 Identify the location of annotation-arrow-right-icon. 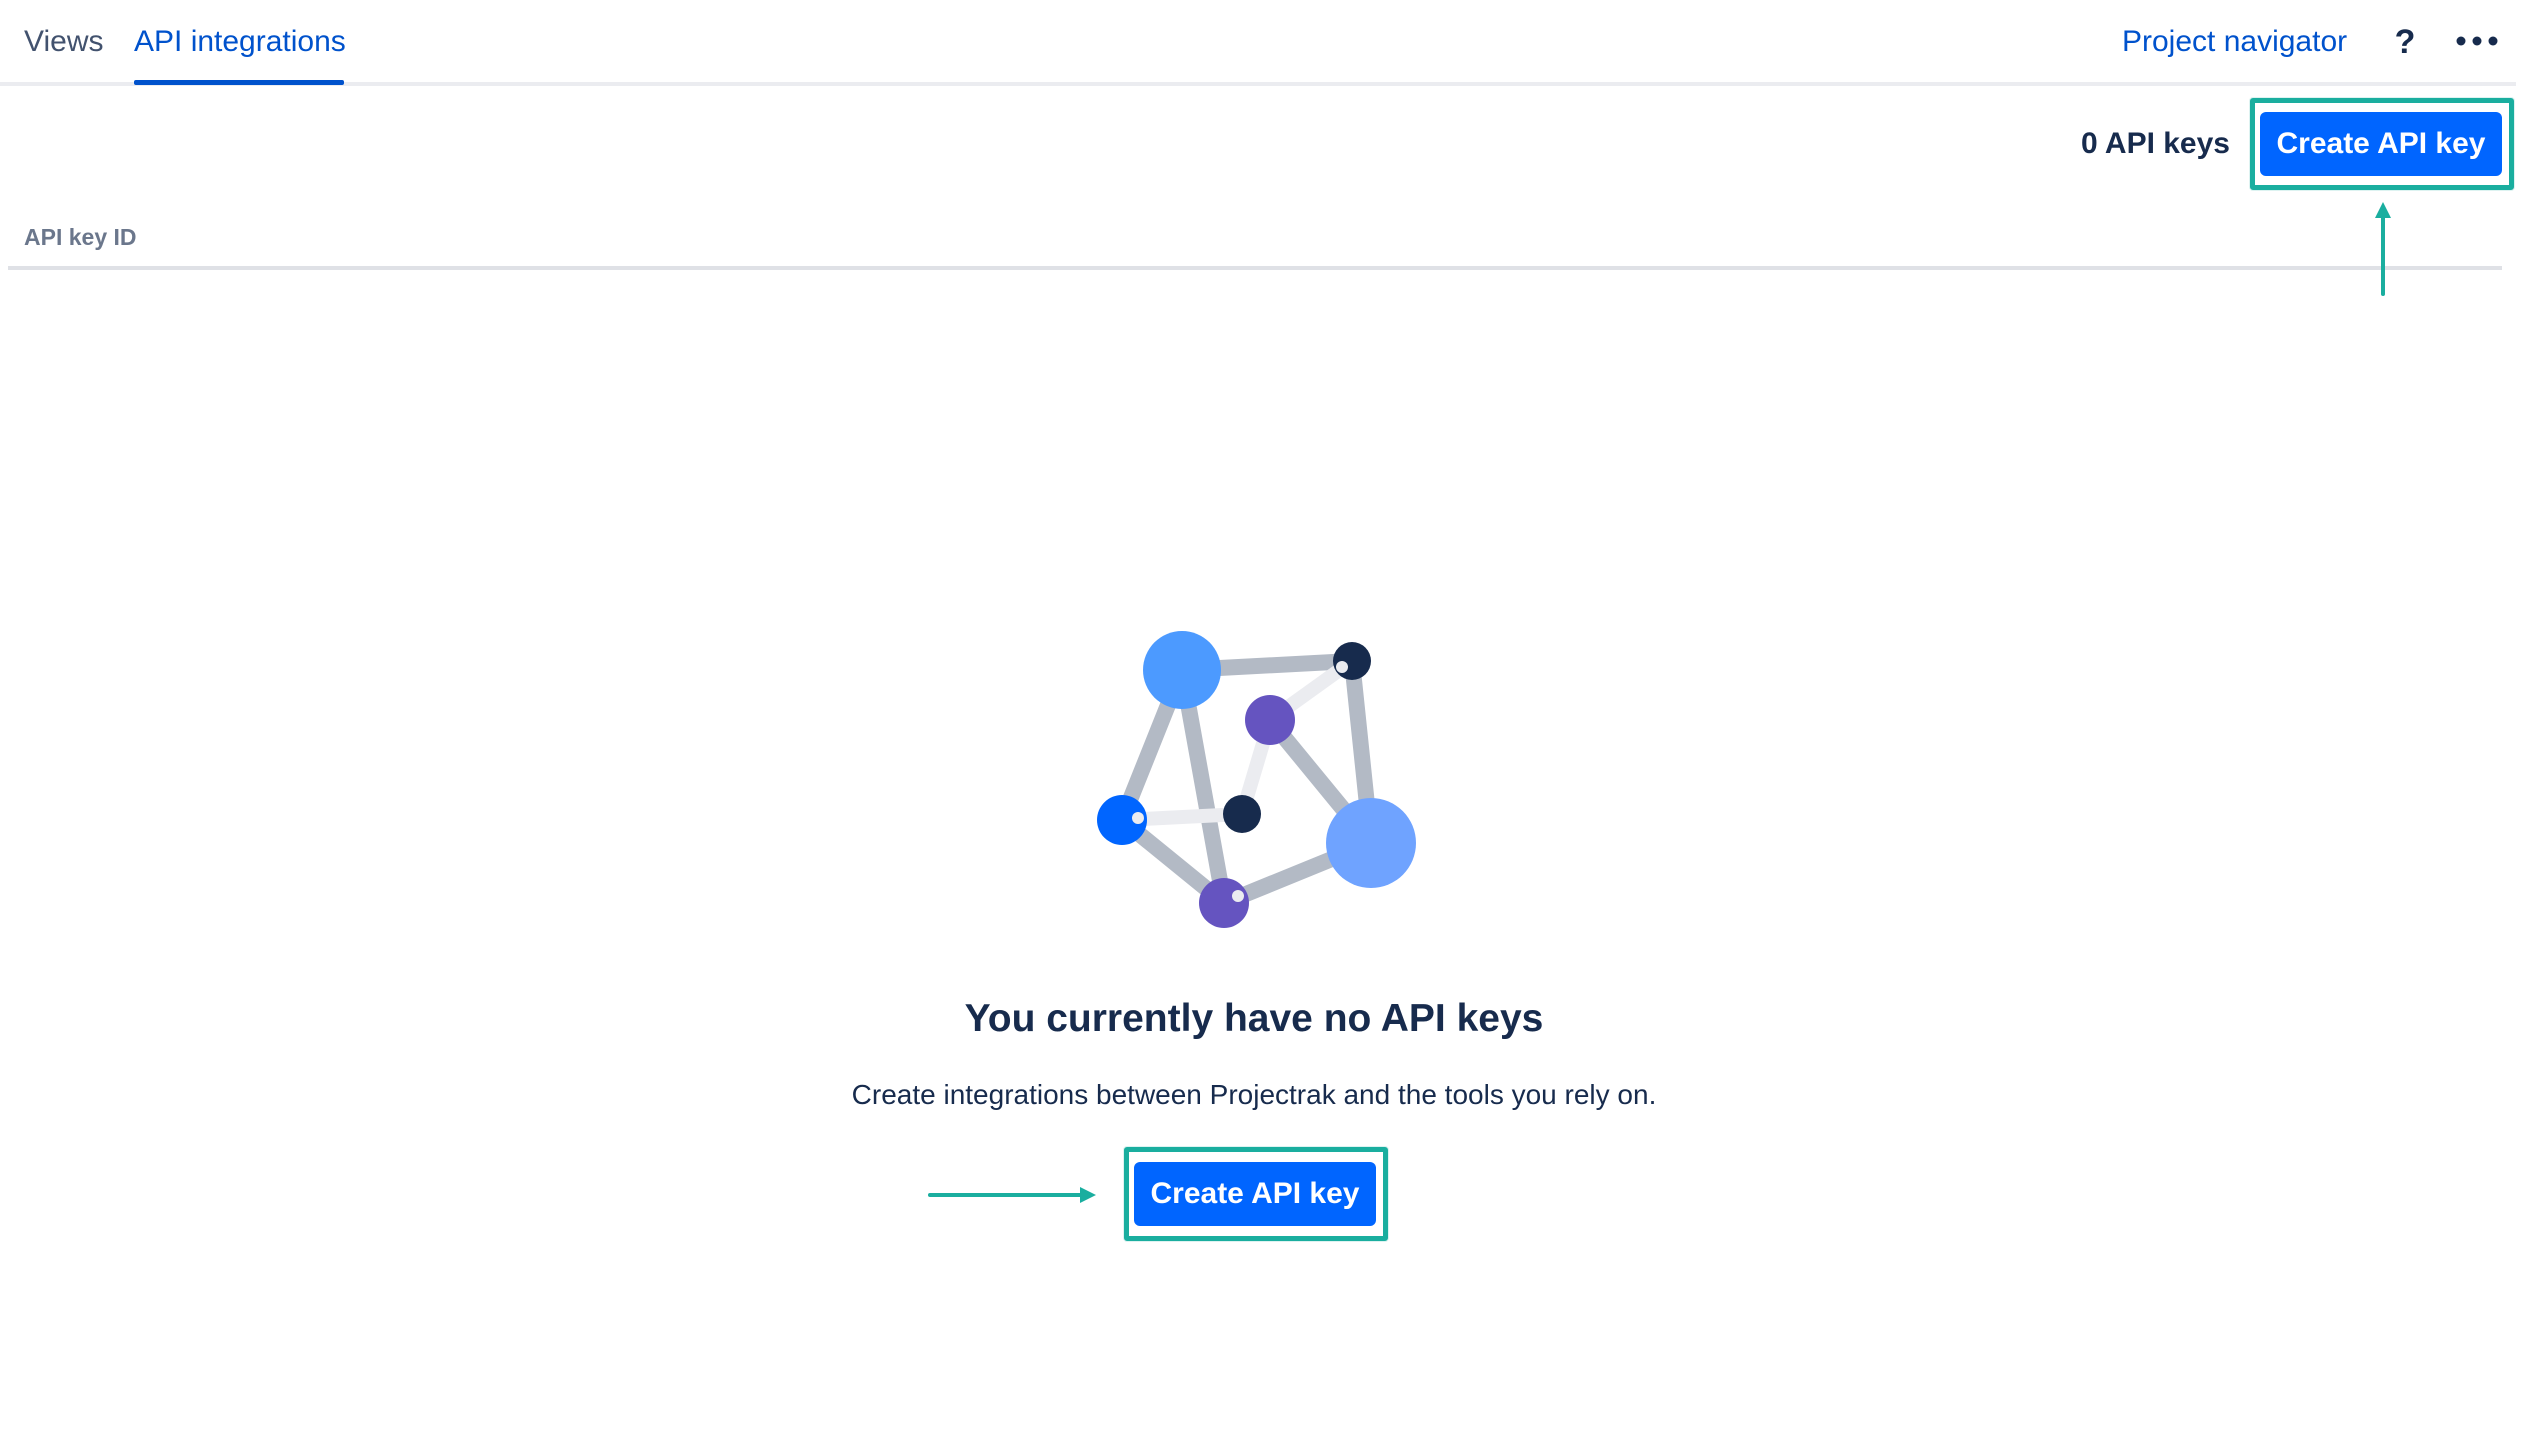
(1012, 1195).